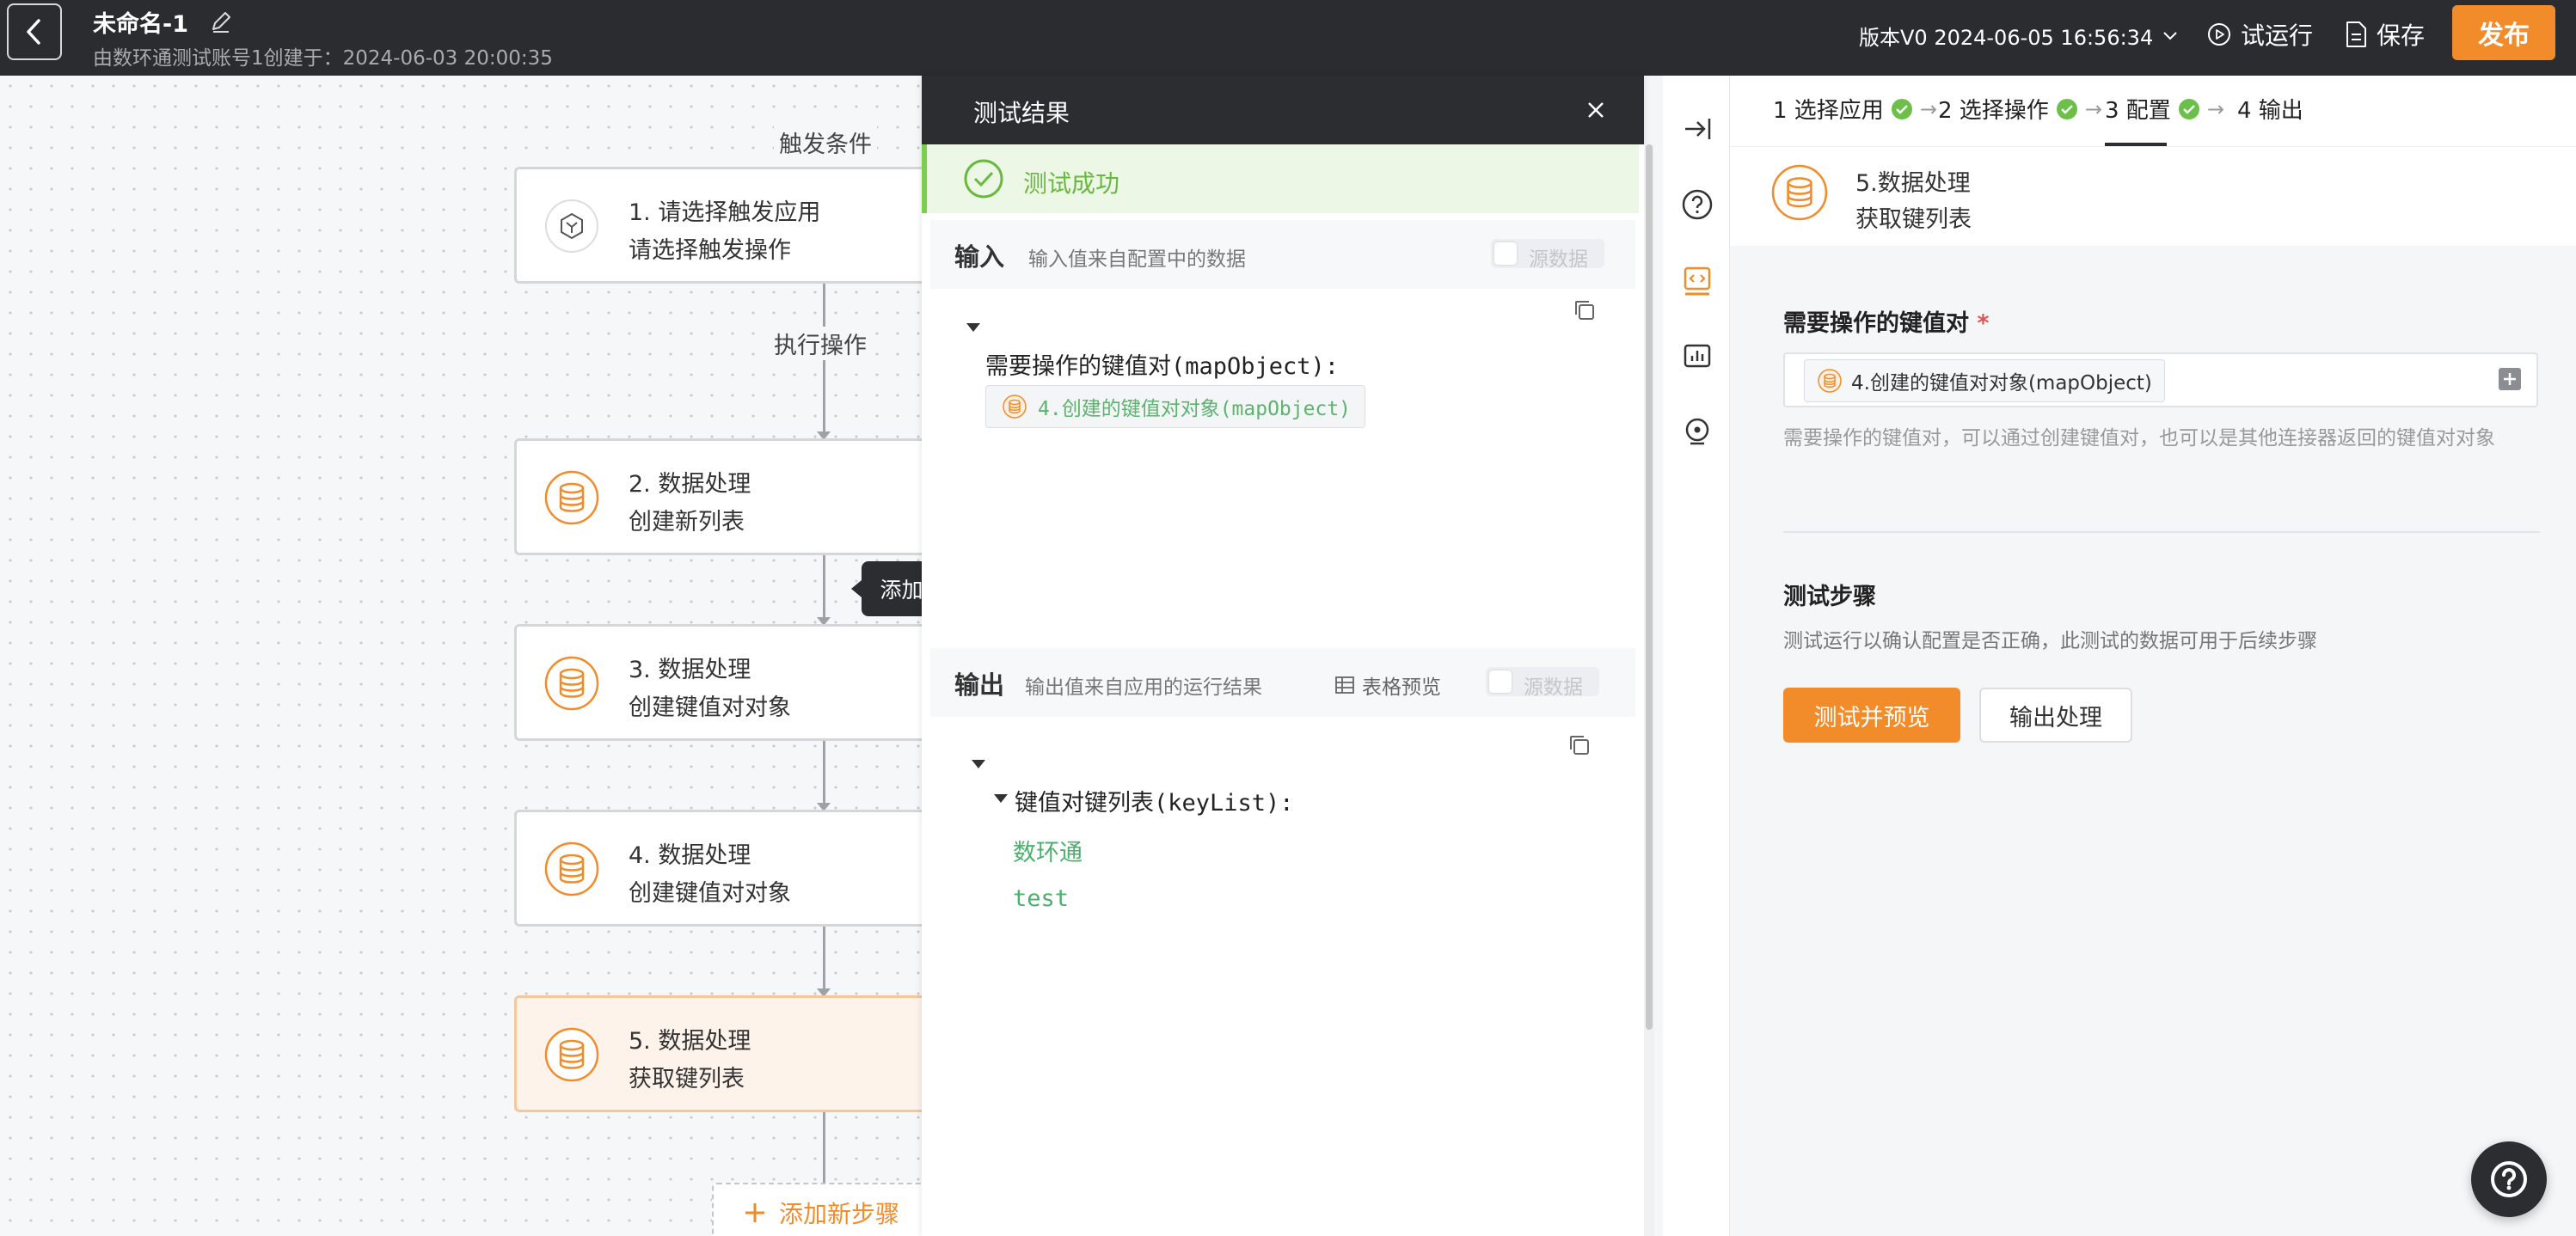  I want to click on output-title: 输出, so click(979, 685).